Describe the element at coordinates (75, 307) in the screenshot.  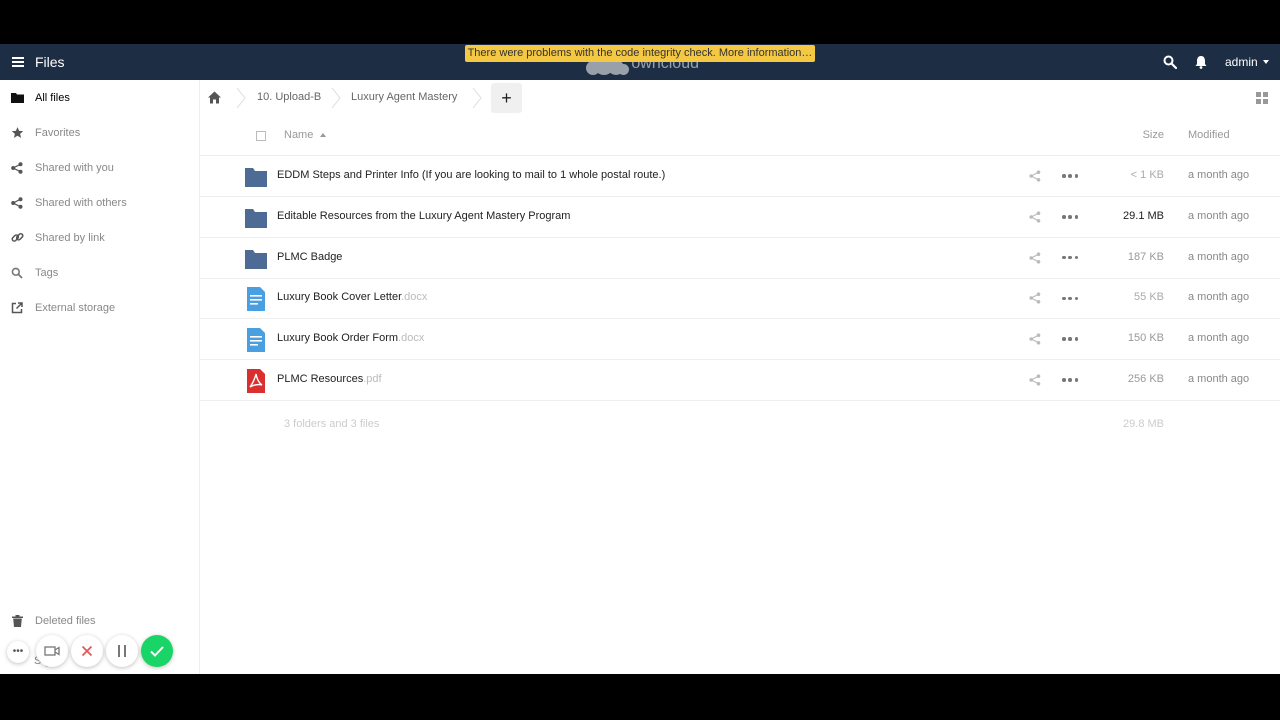
I see `sidebar-item-label: External storage` at that location.